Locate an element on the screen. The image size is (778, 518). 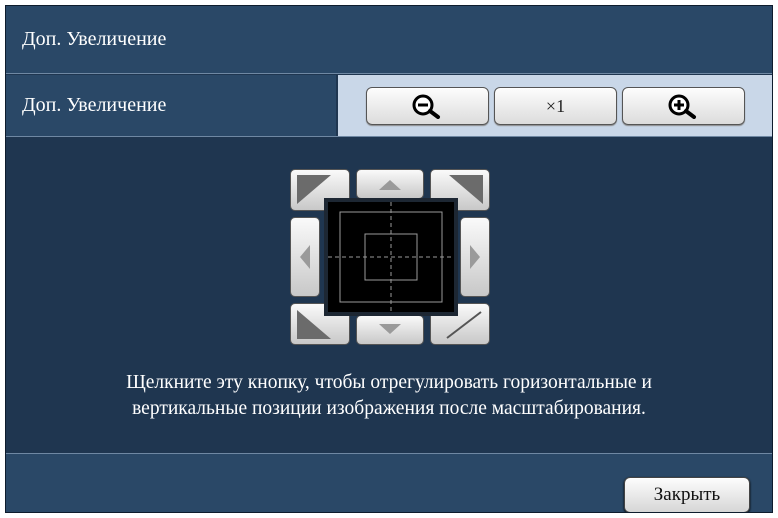
arrow-down-icon is located at coordinates (390, 329).